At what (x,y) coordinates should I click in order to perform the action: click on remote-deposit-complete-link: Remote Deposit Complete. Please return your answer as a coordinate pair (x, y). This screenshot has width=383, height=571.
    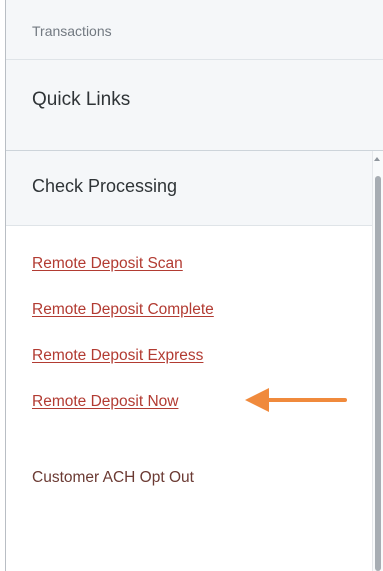
    Looking at the image, I should click on (123, 310).